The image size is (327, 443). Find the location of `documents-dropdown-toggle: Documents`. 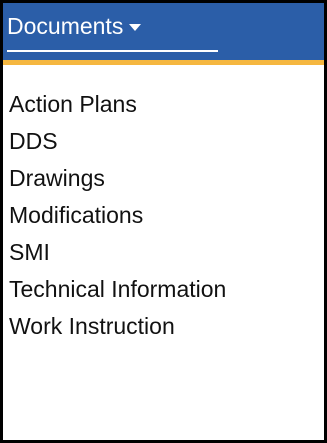

documents-dropdown-toggle: Documents is located at coordinates (77, 26).